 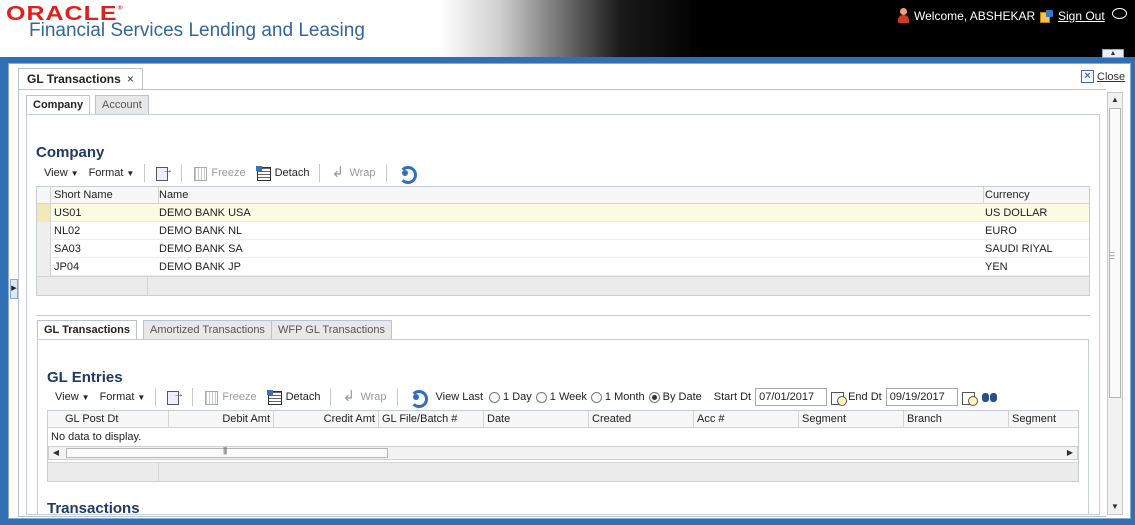 What do you see at coordinates (122, 105) in the screenshot?
I see `tab-account: Account` at bounding box center [122, 105].